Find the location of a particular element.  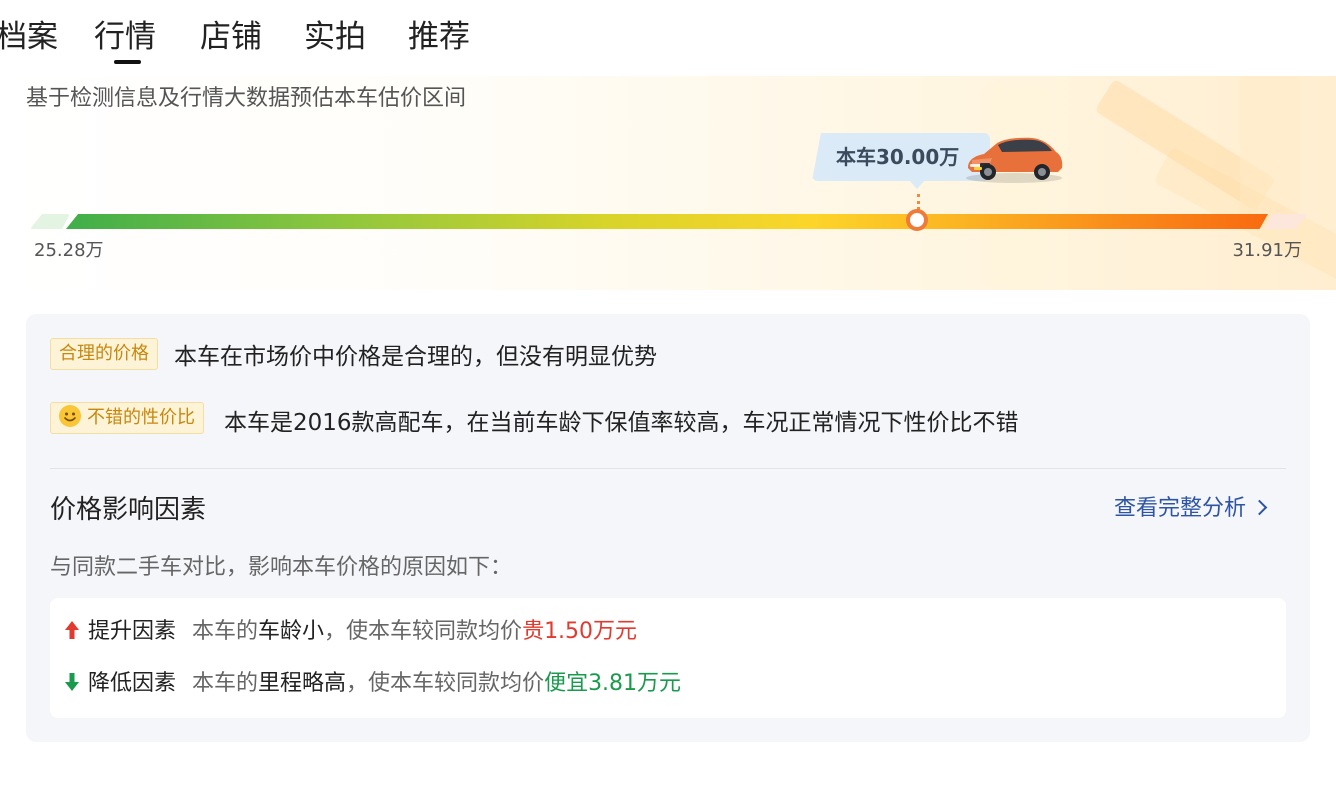

tab-recommend: 推荐 is located at coordinates (439, 37).